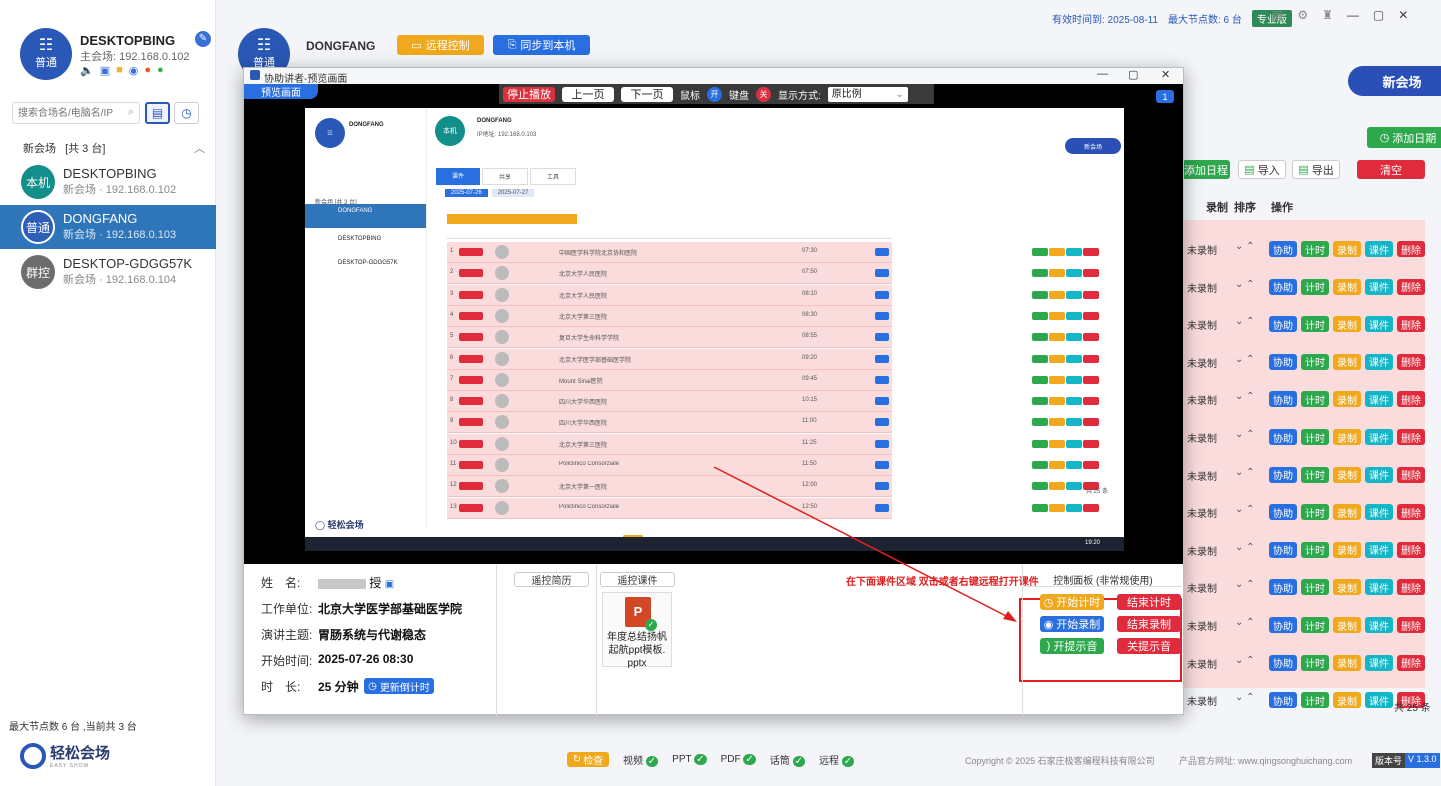 The width and height of the screenshot is (1441, 786). I want to click on sync-button: ⎘ 同步到本机, so click(541, 45).